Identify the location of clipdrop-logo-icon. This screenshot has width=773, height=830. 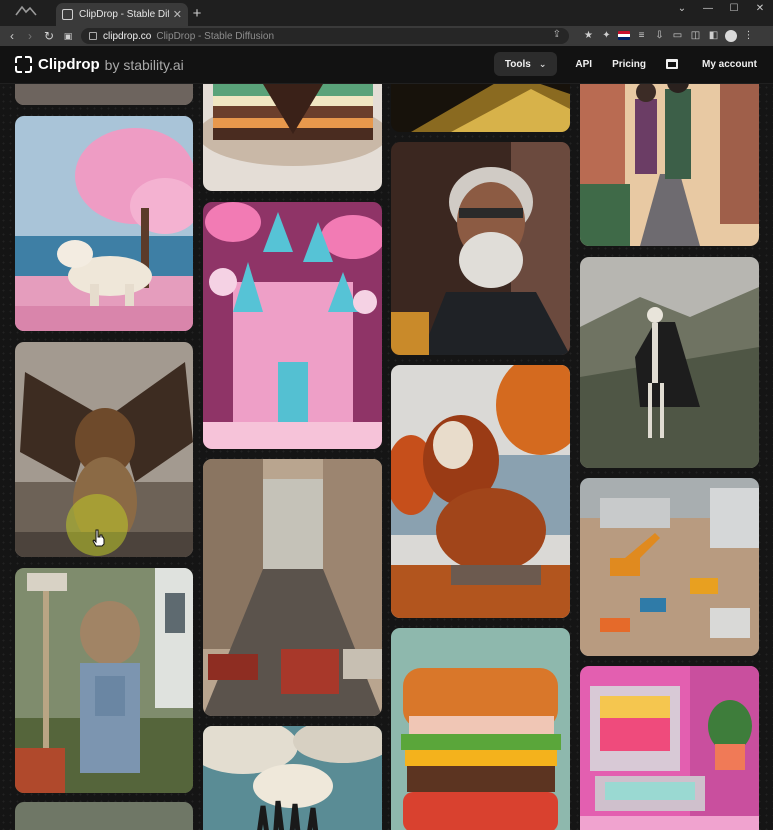
(23, 64).